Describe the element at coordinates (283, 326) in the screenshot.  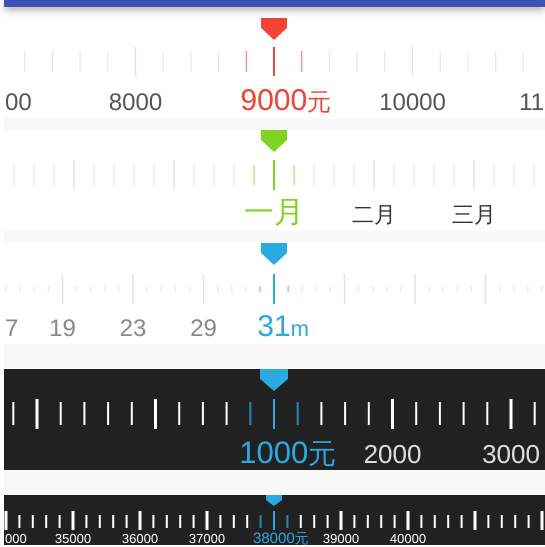
I see `selected-value: 31m` at that location.